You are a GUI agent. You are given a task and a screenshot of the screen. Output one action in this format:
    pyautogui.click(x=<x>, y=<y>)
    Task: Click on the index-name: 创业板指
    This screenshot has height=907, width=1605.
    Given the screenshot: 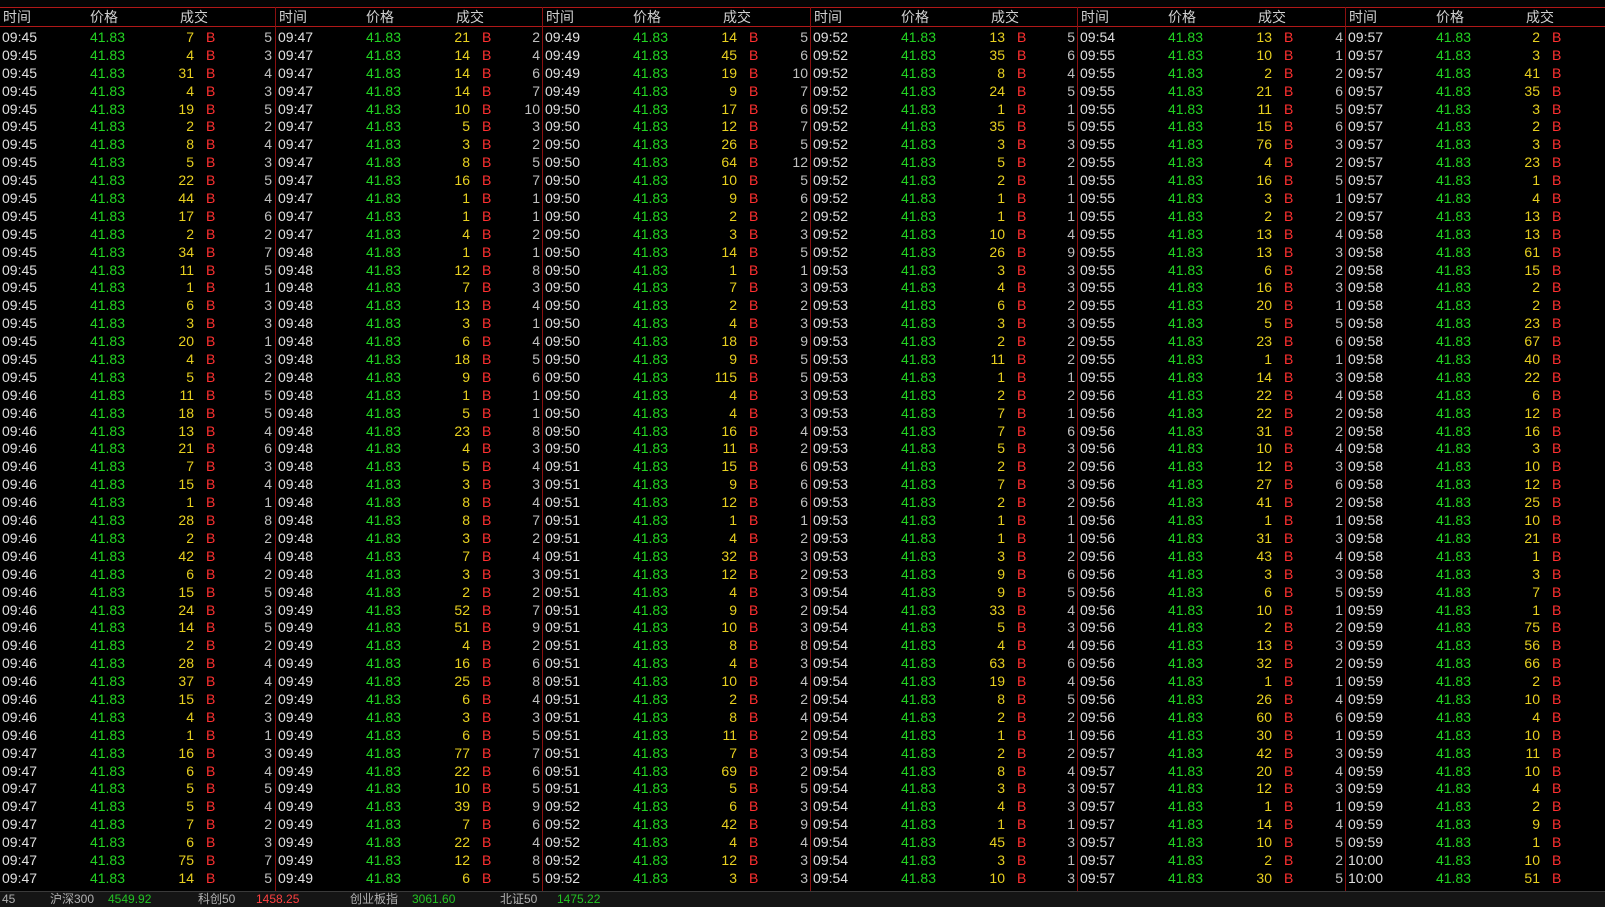 What is the action you would take?
    pyautogui.click(x=374, y=899)
    